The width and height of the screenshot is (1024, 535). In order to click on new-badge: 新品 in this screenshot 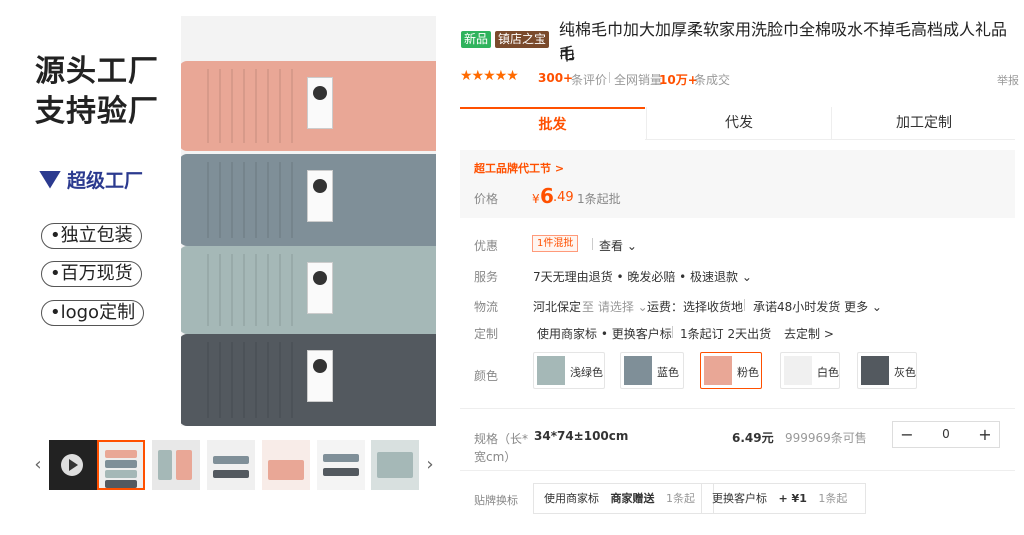, I will do `click(476, 39)`.